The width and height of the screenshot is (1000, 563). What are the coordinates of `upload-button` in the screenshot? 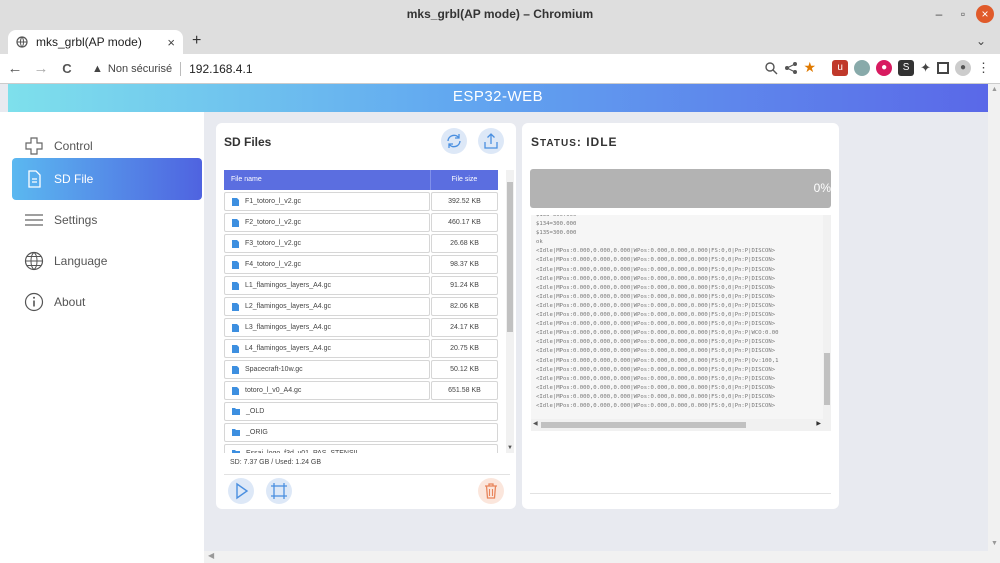 It's located at (491, 141).